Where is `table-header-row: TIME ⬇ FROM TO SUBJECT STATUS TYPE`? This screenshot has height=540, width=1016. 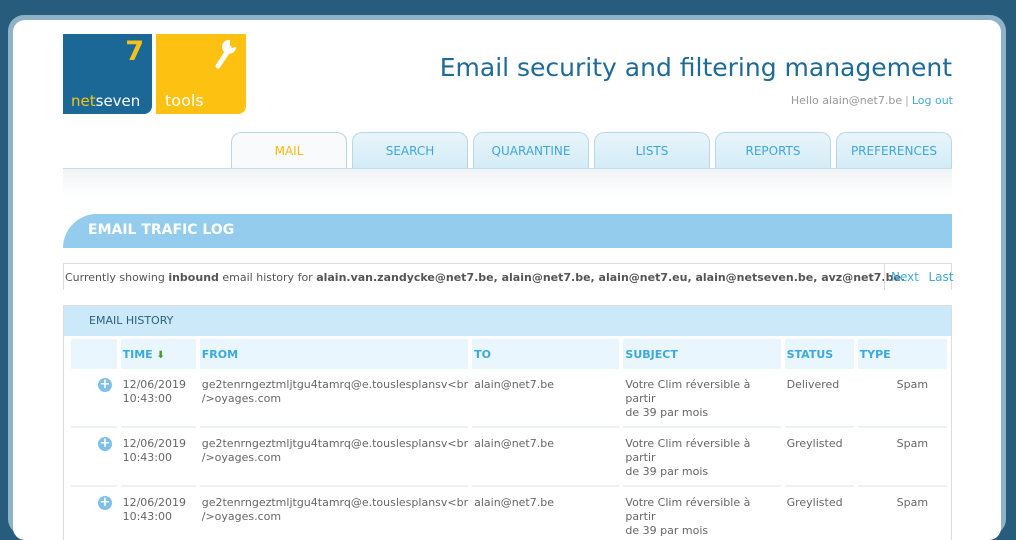
table-header-row: TIME ⬇ FROM TO SUBJECT STATUS TYPE is located at coordinates (509, 354).